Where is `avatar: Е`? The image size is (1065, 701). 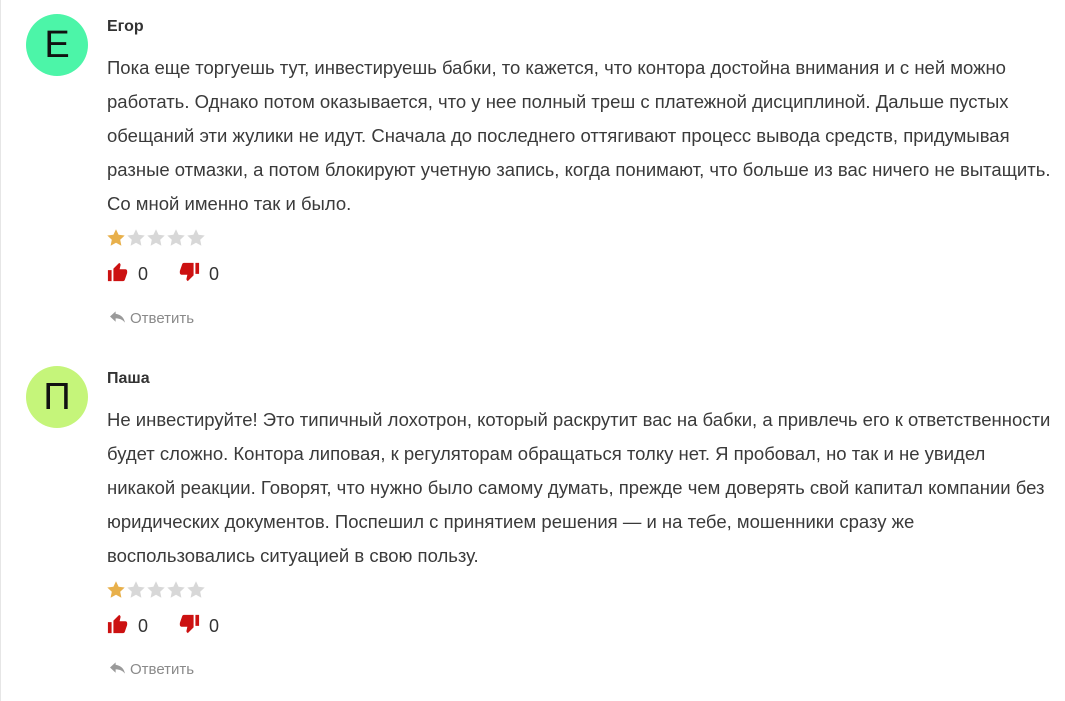 avatar: Е is located at coordinates (57, 45).